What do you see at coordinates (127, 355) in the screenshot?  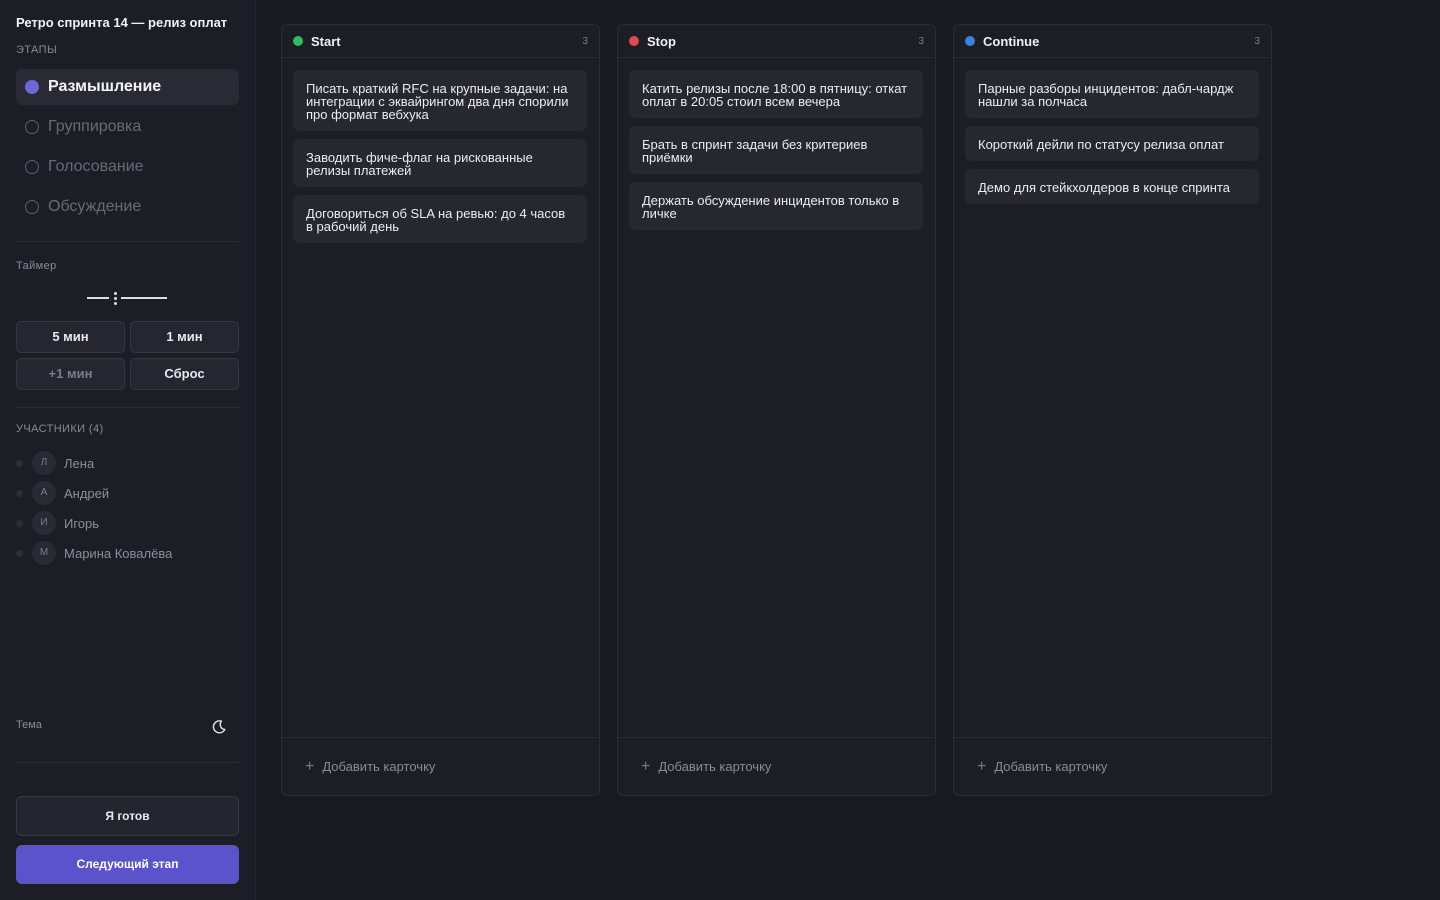 I see `timer-buttons: 5 мин 1 мин +1 мин Сброс` at bounding box center [127, 355].